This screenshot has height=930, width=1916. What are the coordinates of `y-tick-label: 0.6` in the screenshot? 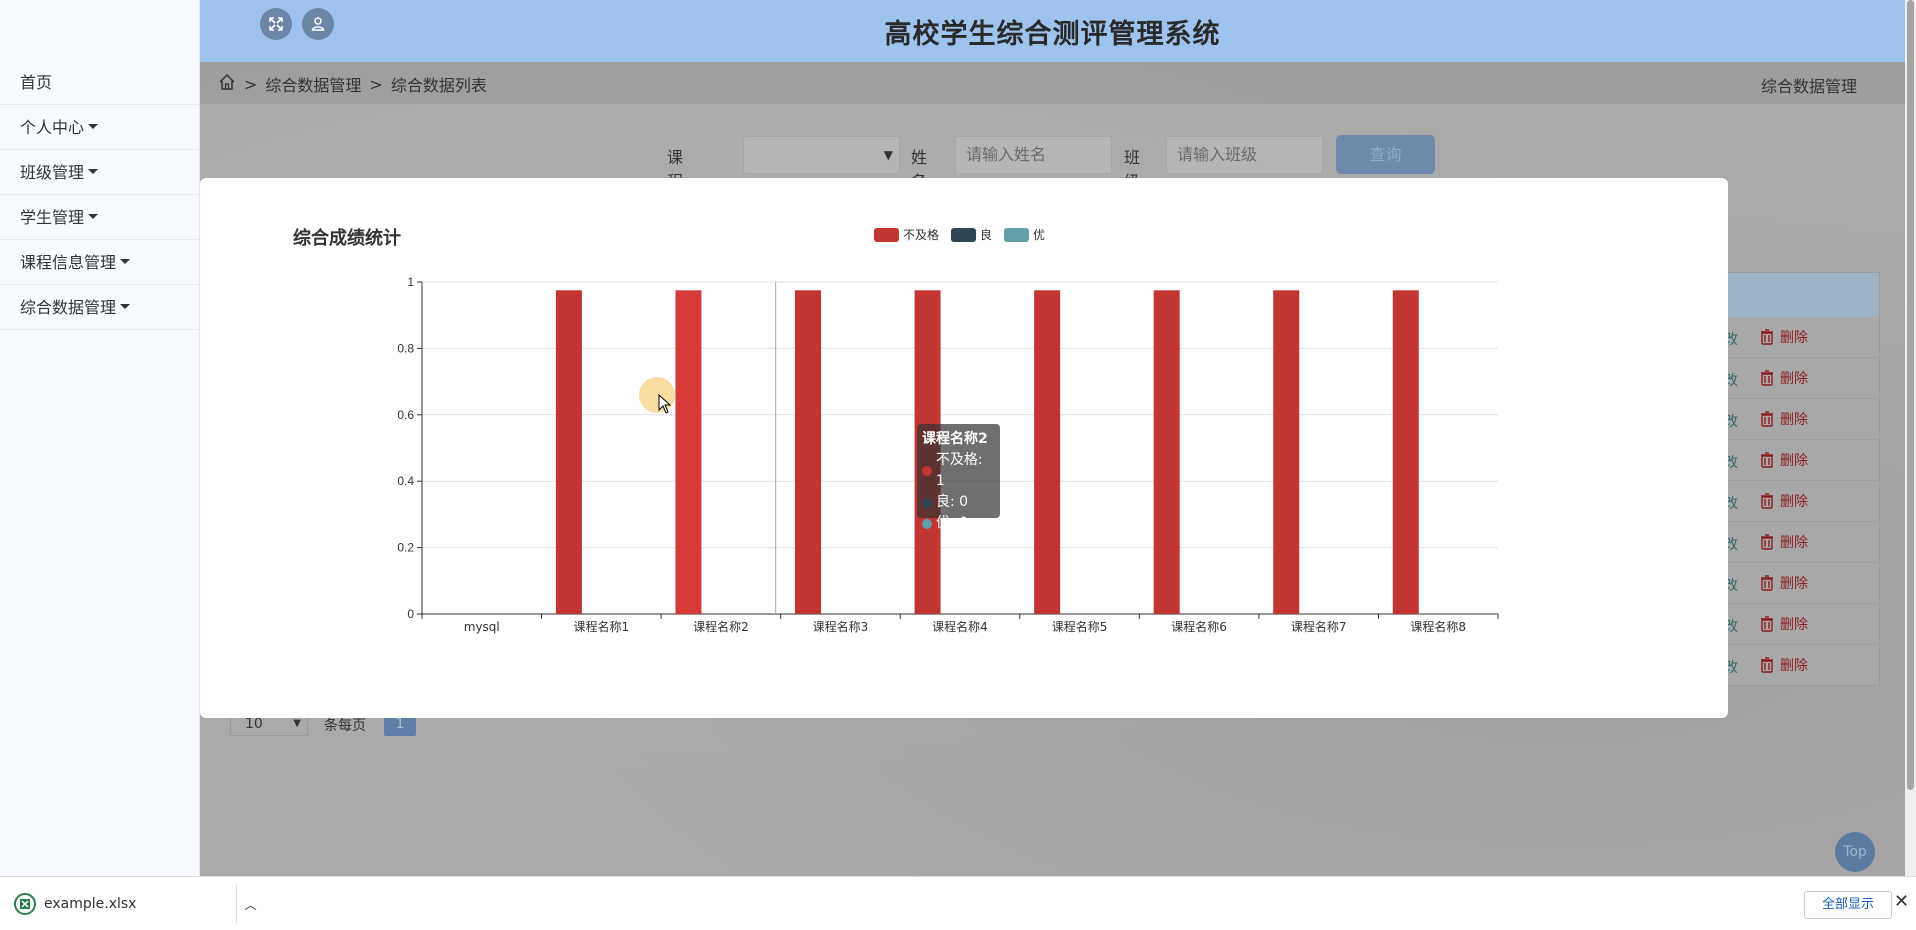 It's located at (405, 415).